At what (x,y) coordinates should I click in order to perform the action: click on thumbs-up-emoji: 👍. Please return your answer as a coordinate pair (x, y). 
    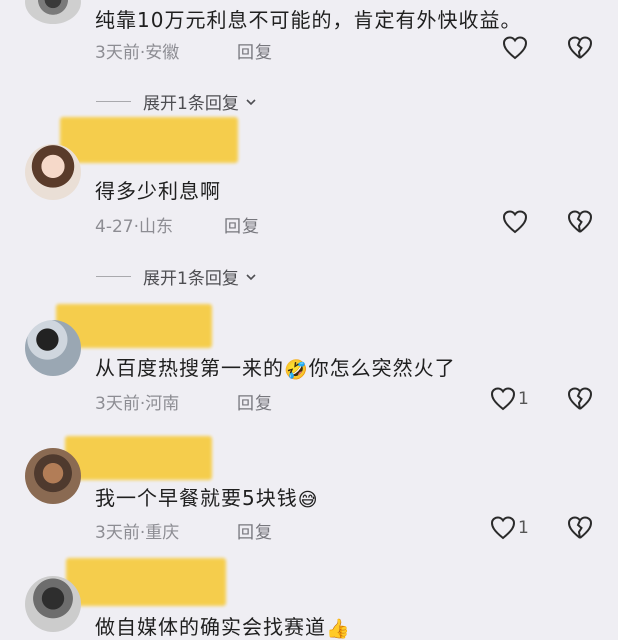
    Looking at the image, I should click on (338, 629).